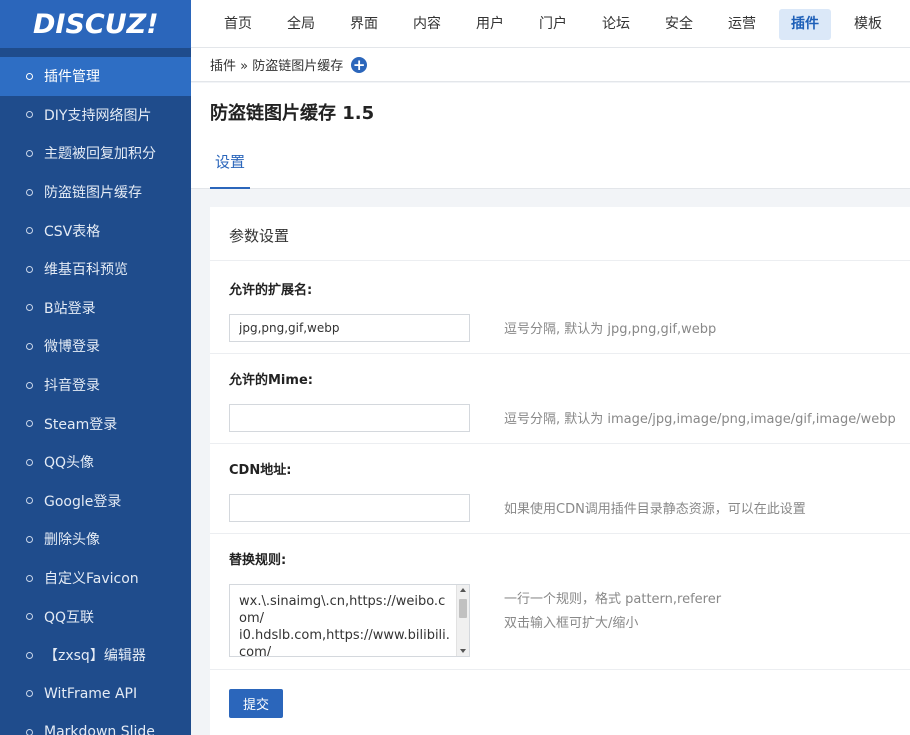 This screenshot has width=910, height=735. Describe the element at coordinates (550, 136) in the screenshot. I see `page-header: 防盗链图片缓存 1.5 设置` at that location.